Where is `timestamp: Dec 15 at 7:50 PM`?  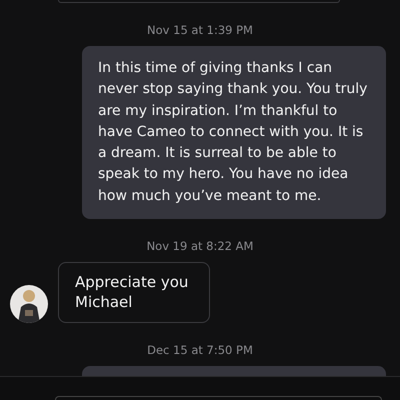 timestamp: Dec 15 at 7:50 PM is located at coordinates (200, 350).